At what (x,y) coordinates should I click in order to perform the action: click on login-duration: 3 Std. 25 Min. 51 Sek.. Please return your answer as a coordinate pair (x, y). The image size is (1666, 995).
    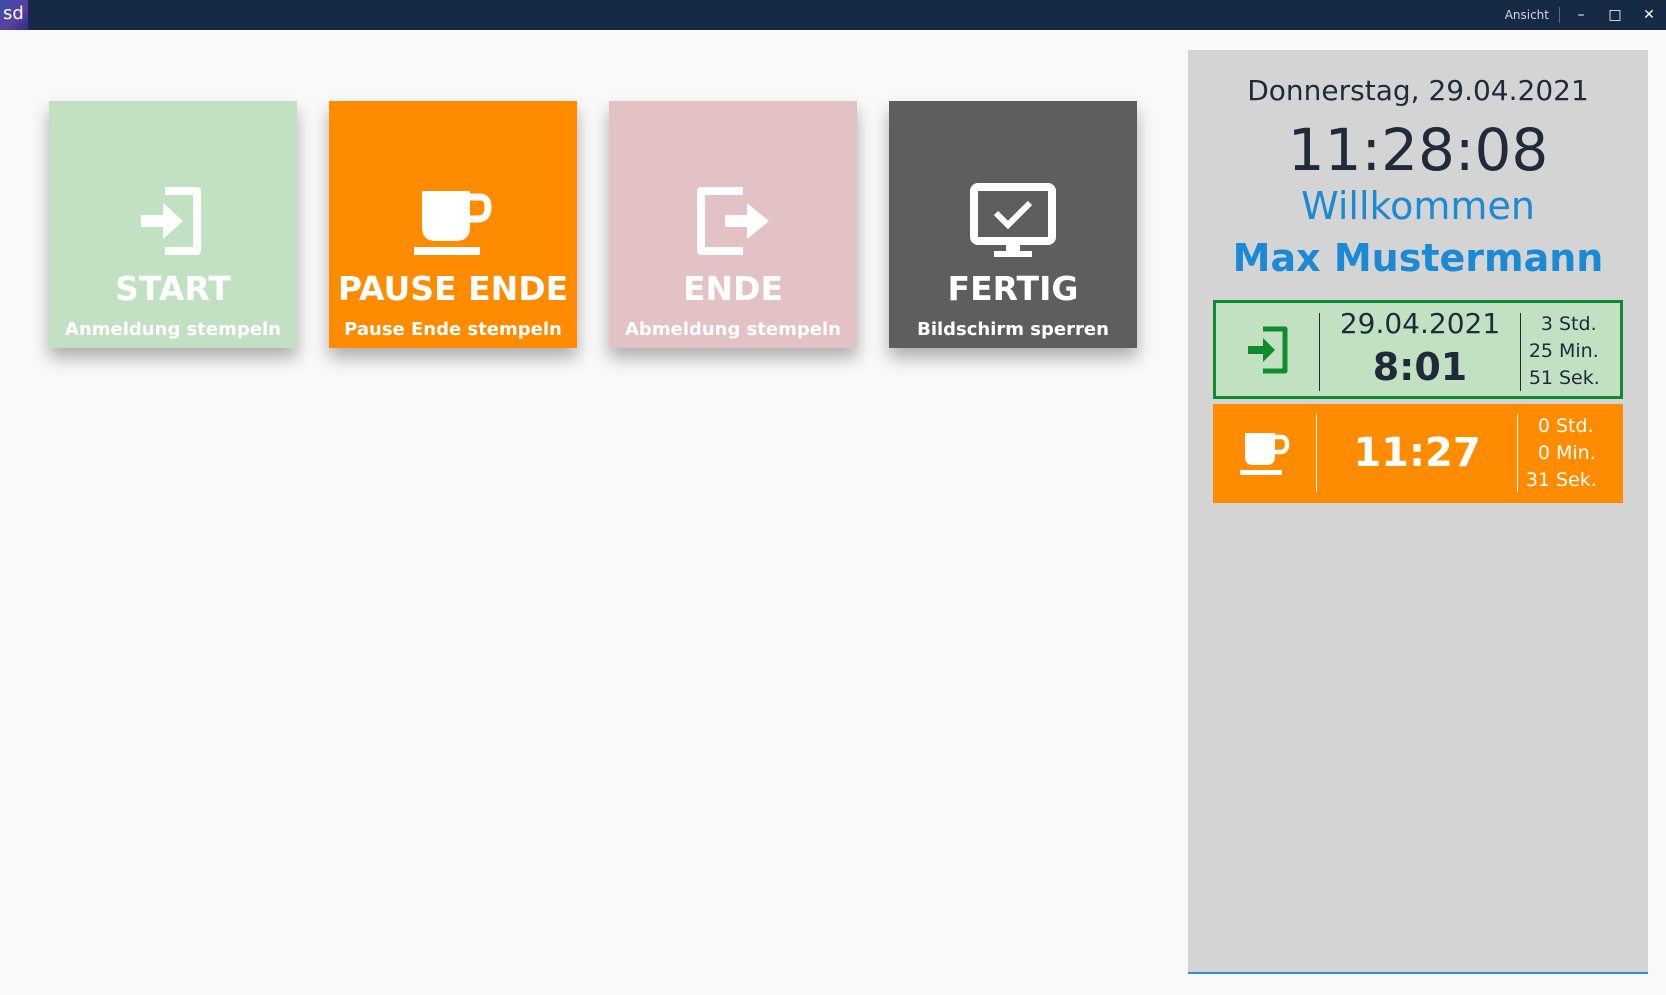
    Looking at the image, I should click on (1571, 351).